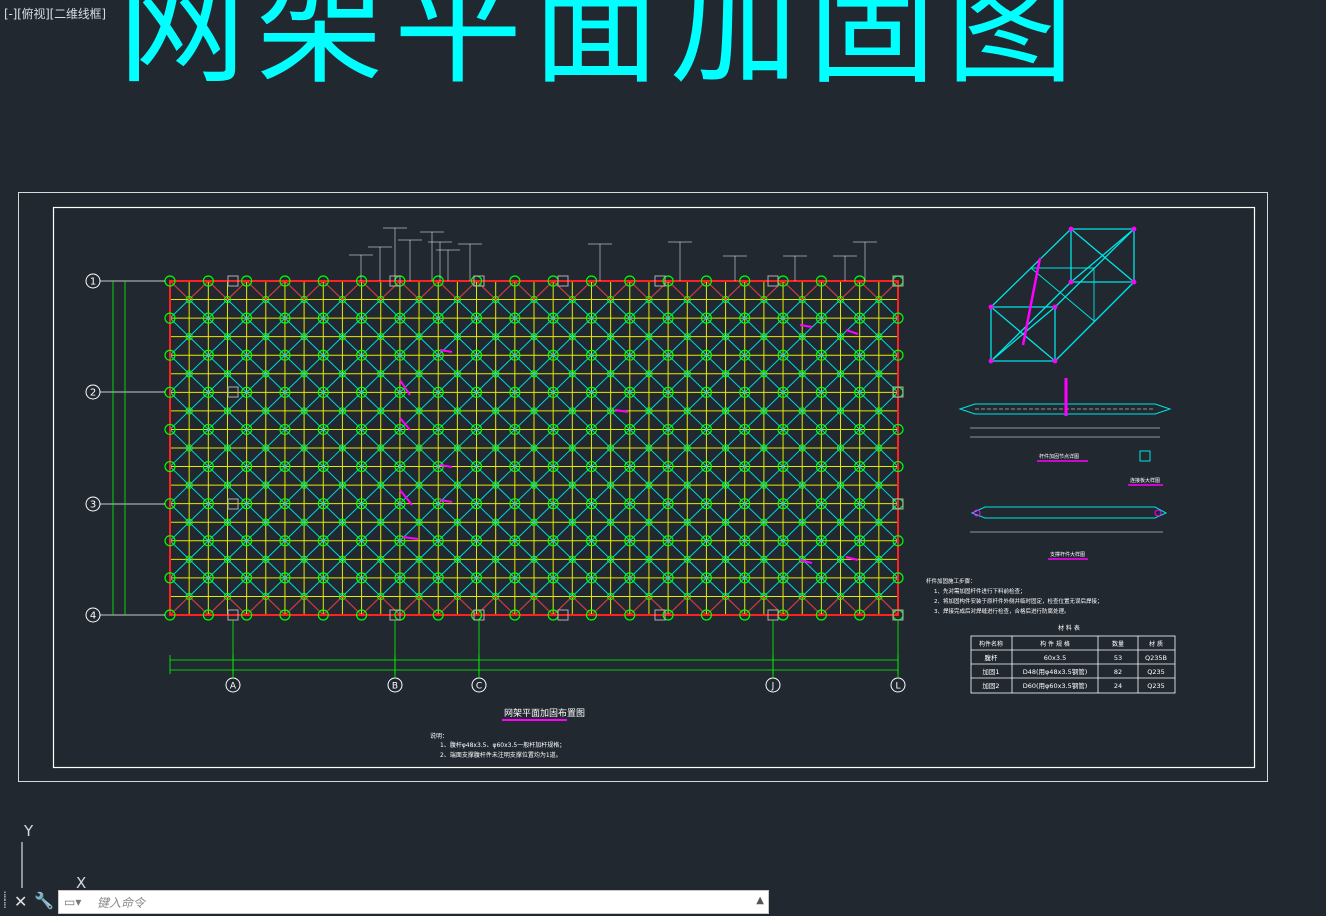  What do you see at coordinates (897, 687) in the screenshot?
I see `column-axis-label: L` at bounding box center [897, 687].